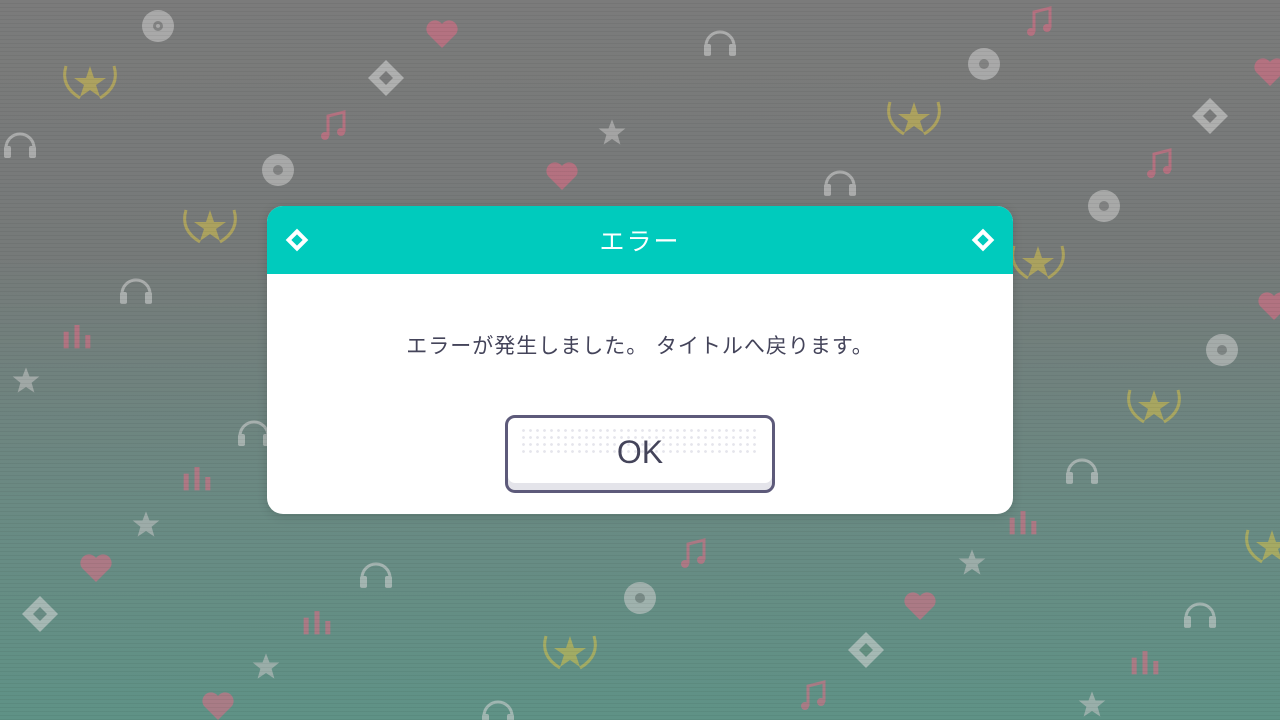 The width and height of the screenshot is (1280, 720). I want to click on dialog-message: エラーが発生しました。 タイトルへ戻ります。, so click(640, 346).